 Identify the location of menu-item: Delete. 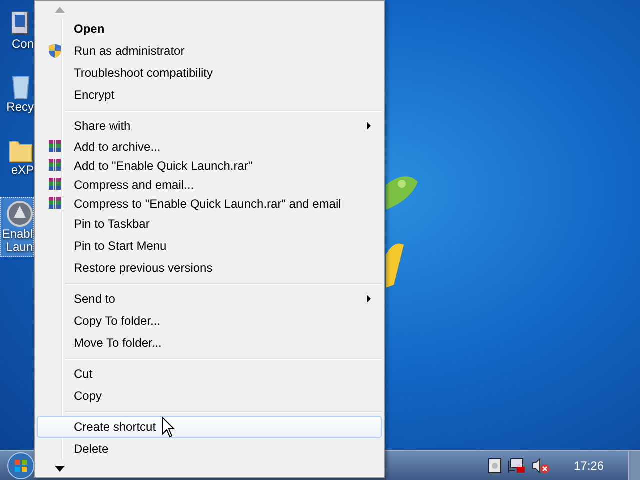
(209, 449).